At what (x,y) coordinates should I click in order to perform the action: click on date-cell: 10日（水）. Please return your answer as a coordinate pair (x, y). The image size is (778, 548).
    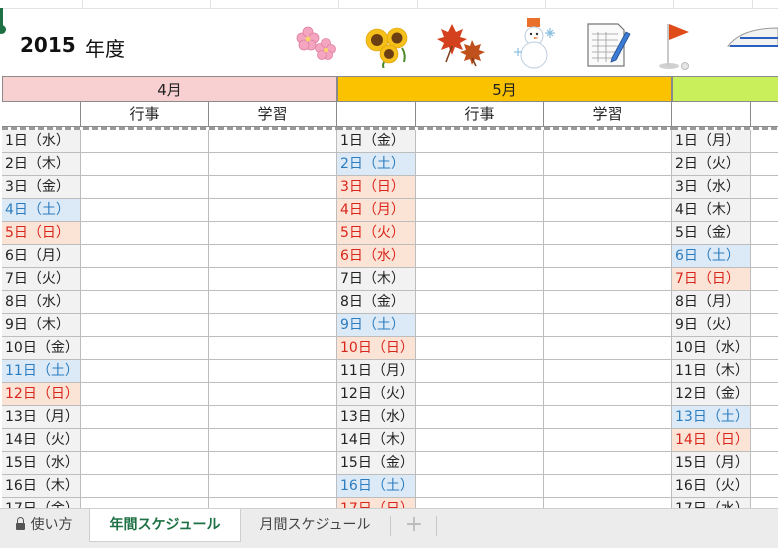
    Looking at the image, I should click on (711, 348).